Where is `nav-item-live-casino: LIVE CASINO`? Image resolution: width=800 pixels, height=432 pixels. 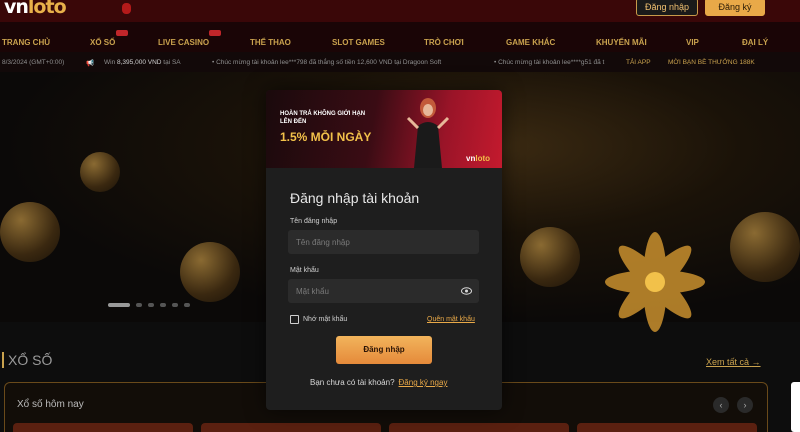 nav-item-live-casino: LIVE CASINO is located at coordinates (183, 42).